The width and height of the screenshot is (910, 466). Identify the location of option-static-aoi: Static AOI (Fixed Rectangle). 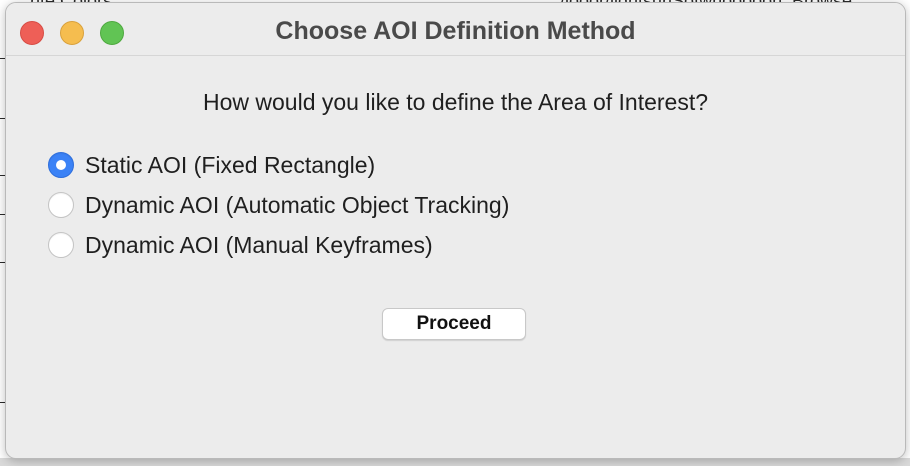
(278, 165).